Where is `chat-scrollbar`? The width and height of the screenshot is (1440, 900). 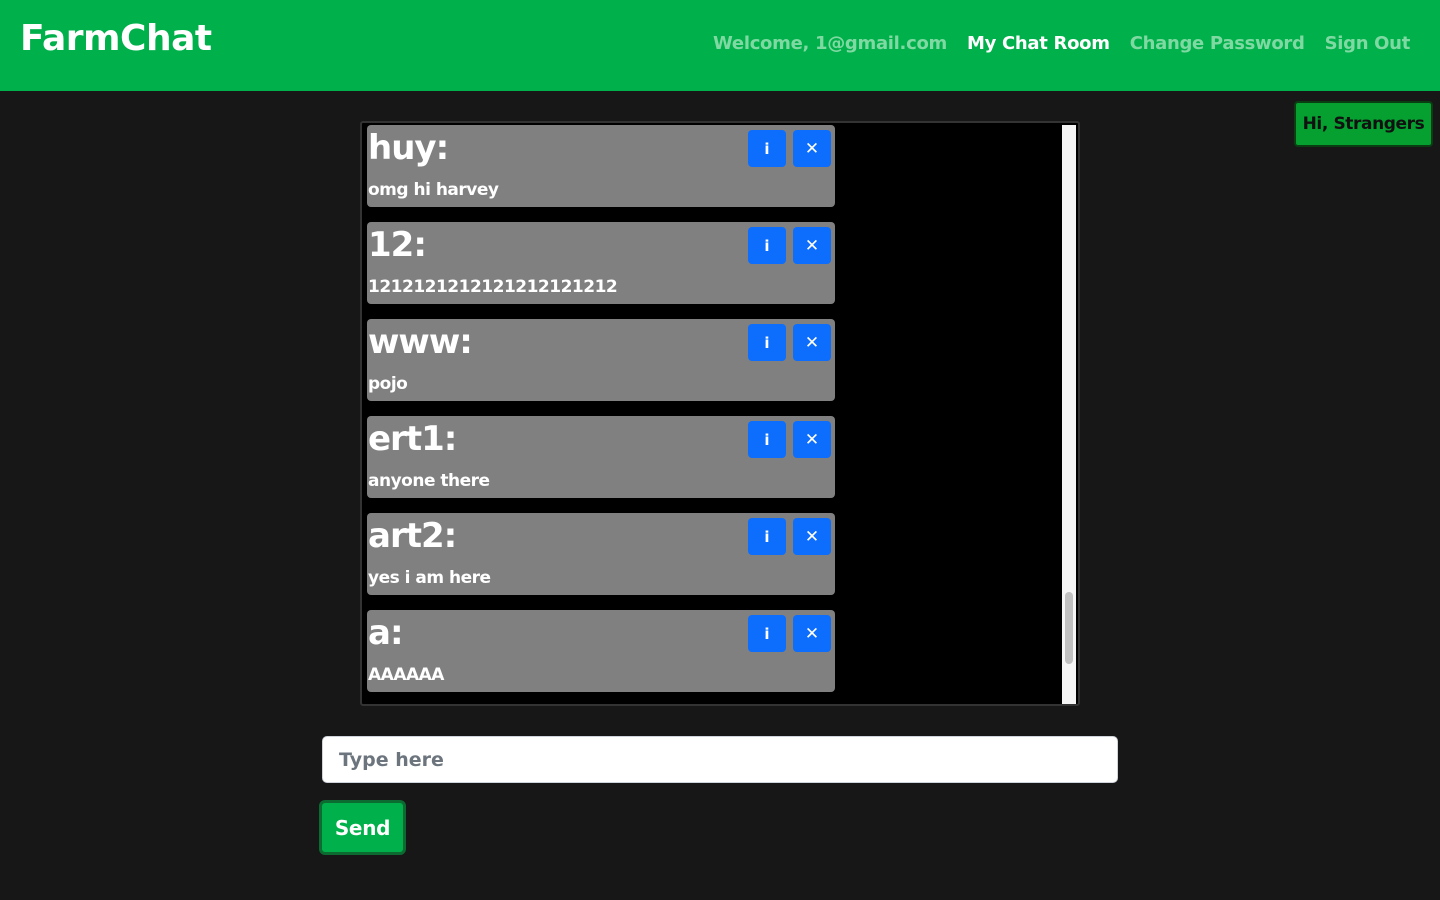 chat-scrollbar is located at coordinates (1069, 414).